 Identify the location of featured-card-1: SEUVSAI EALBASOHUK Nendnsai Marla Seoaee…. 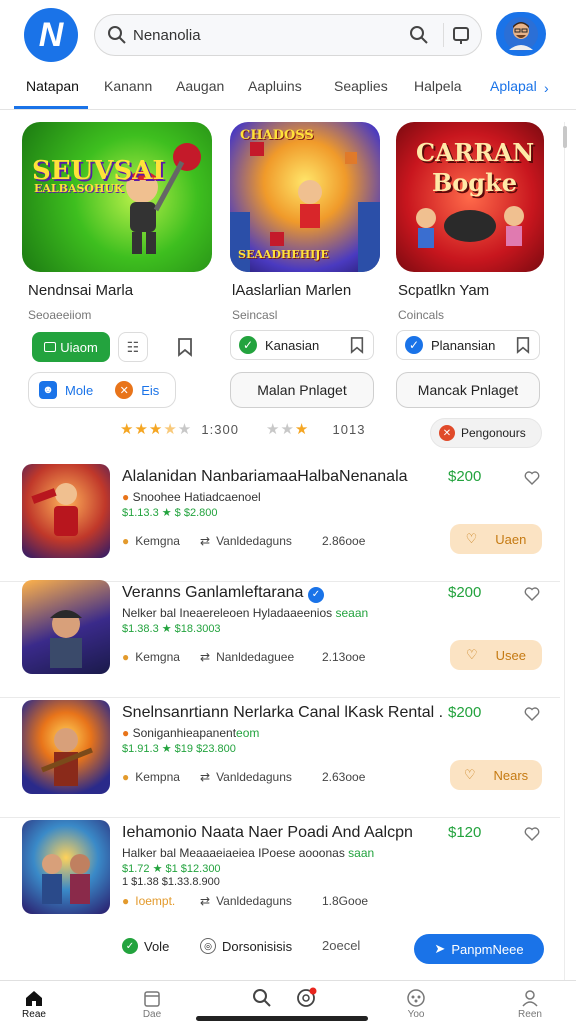
(117, 222).